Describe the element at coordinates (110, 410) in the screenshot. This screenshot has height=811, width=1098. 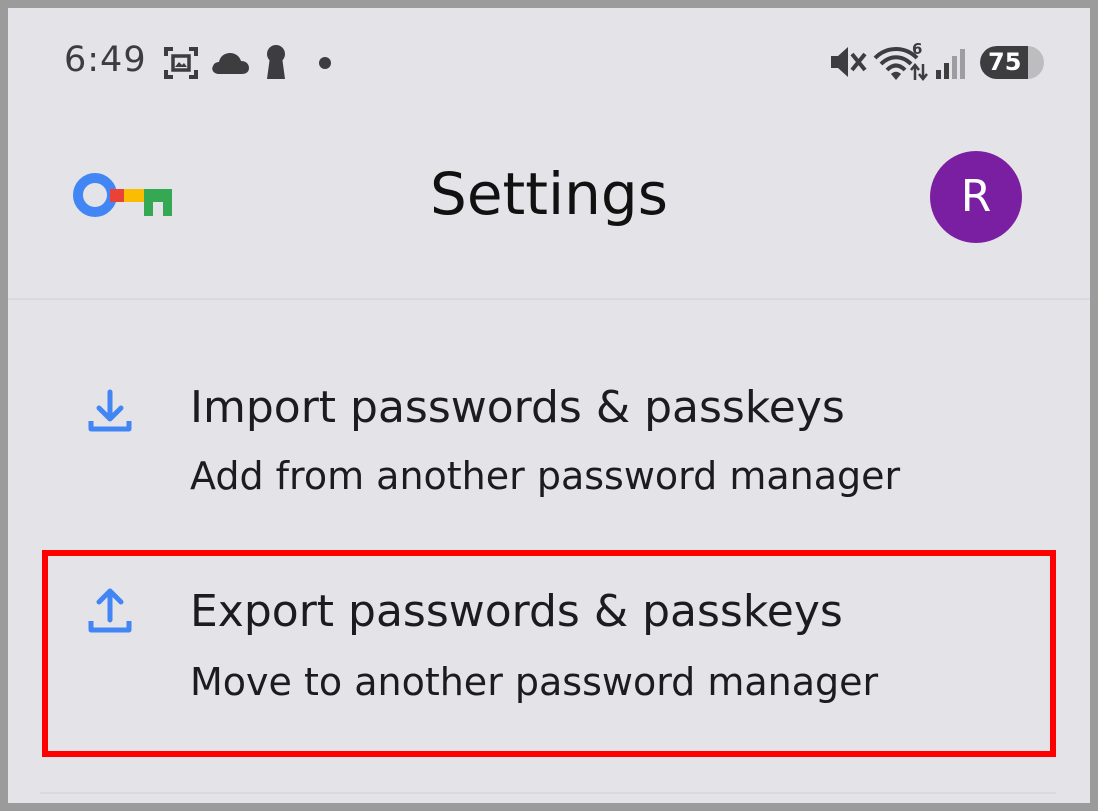
I see `download-icon` at that location.